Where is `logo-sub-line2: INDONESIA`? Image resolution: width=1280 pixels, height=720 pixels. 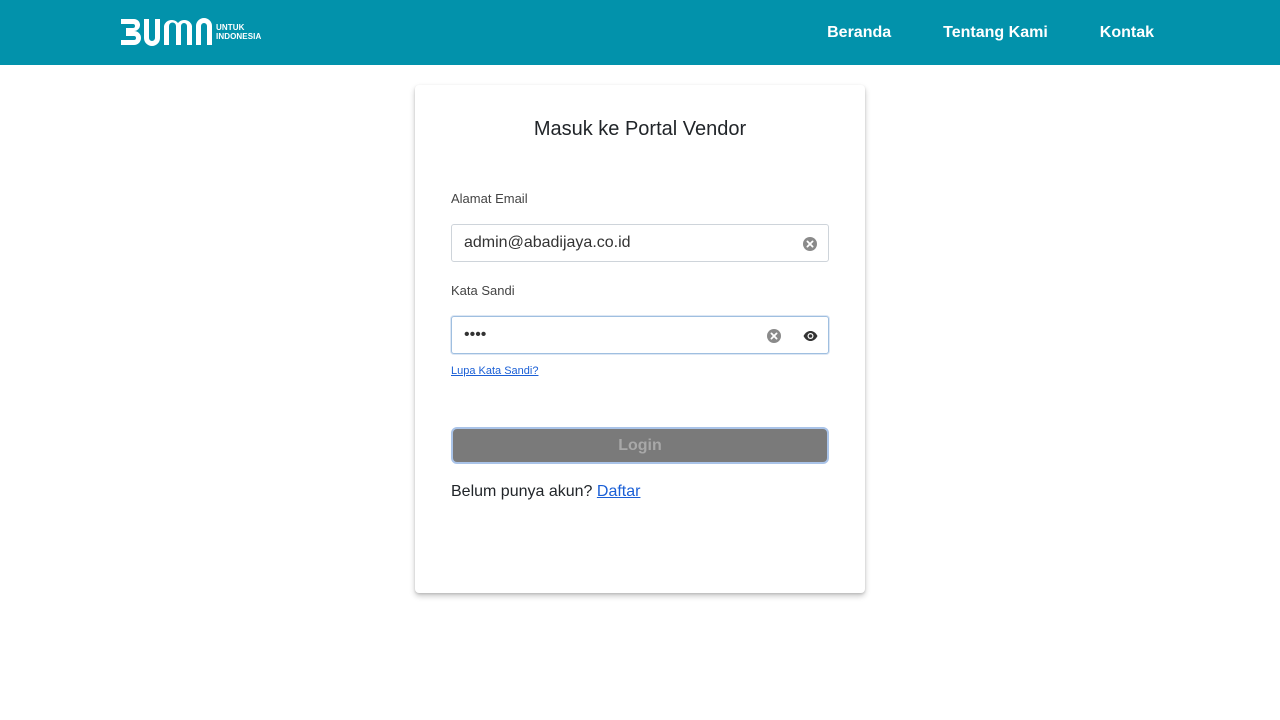
logo-sub-line2: INDONESIA is located at coordinates (239, 36).